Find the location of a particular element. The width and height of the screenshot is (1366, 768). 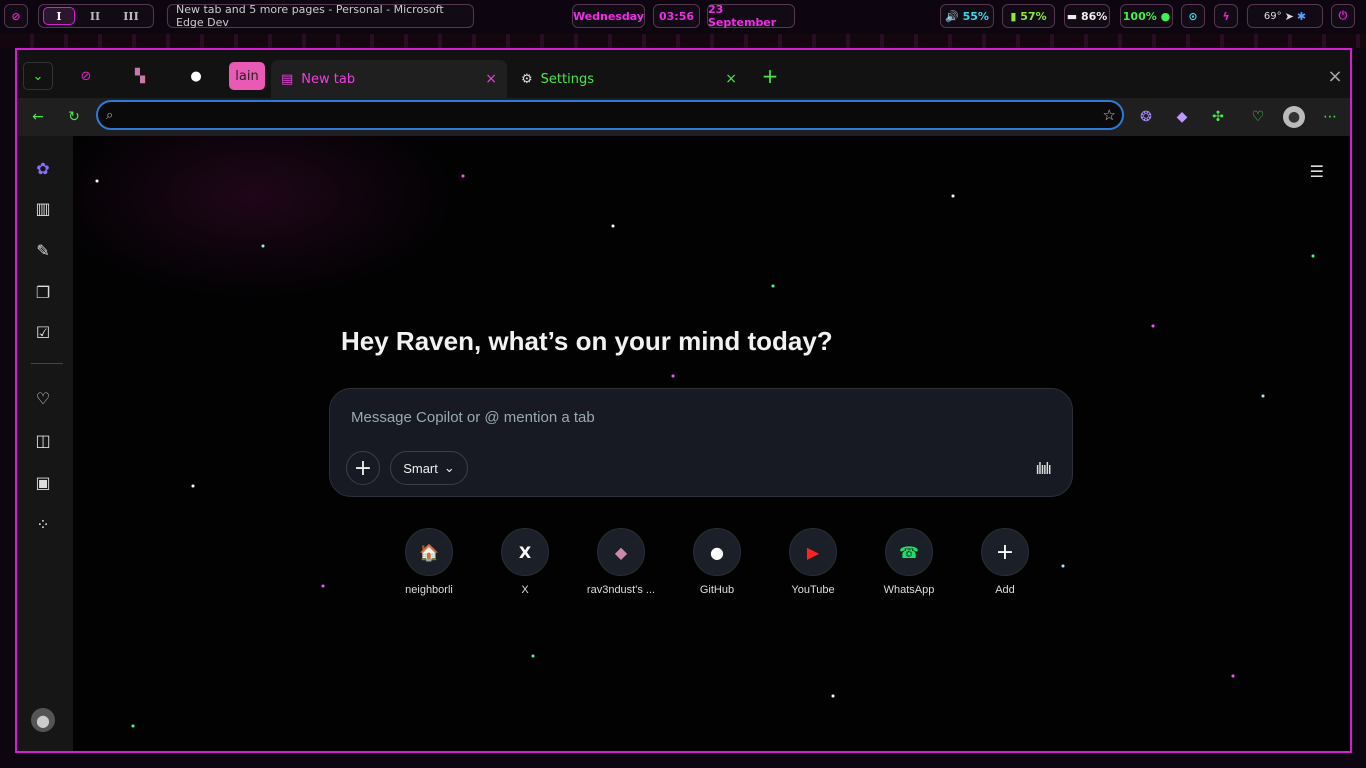

tasks-check-icon: ☑ is located at coordinates (43, 332).